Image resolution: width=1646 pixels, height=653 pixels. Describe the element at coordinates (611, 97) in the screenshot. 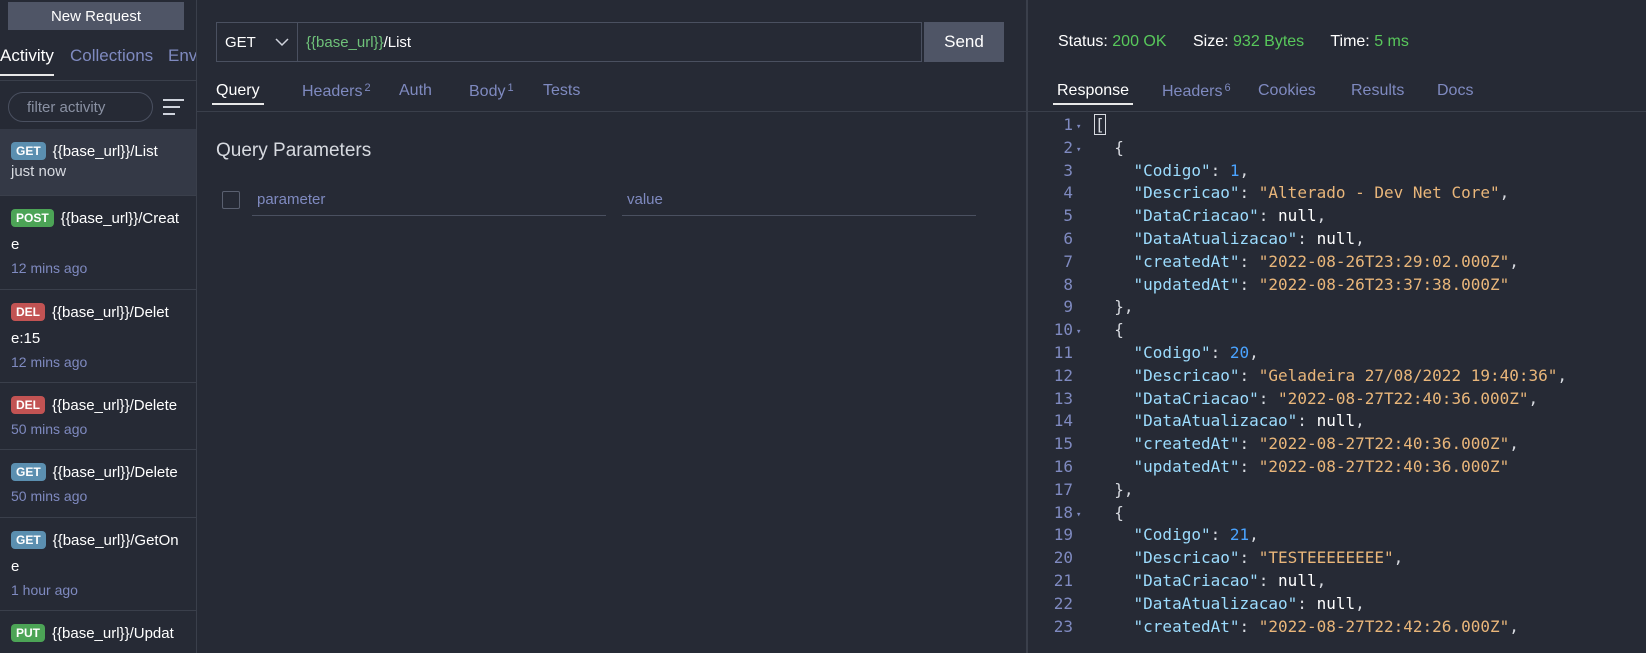

I see `request-tabs: Query Headers 2 Auth Body 1 Tests` at that location.